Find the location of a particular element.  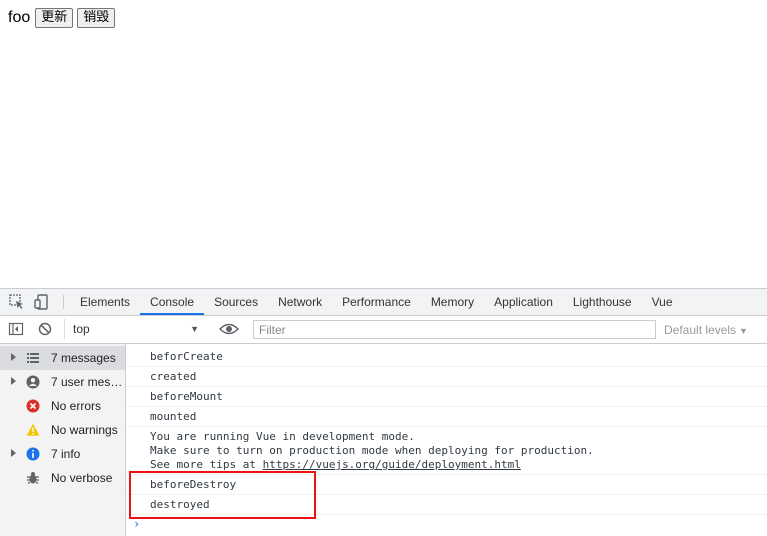

filter-input is located at coordinates (454, 329).